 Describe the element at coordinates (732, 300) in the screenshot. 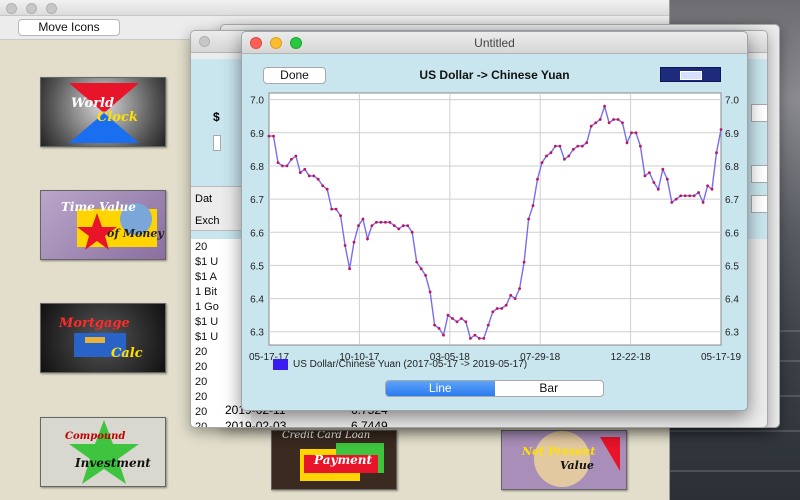

I see `y-tick-label-right: 6.4` at that location.